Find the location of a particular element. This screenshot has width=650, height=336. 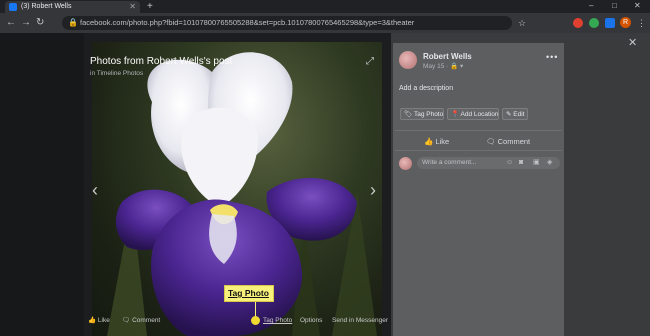

tag-photo-label: 🏷 Tag Photo is located at coordinates (424, 114).